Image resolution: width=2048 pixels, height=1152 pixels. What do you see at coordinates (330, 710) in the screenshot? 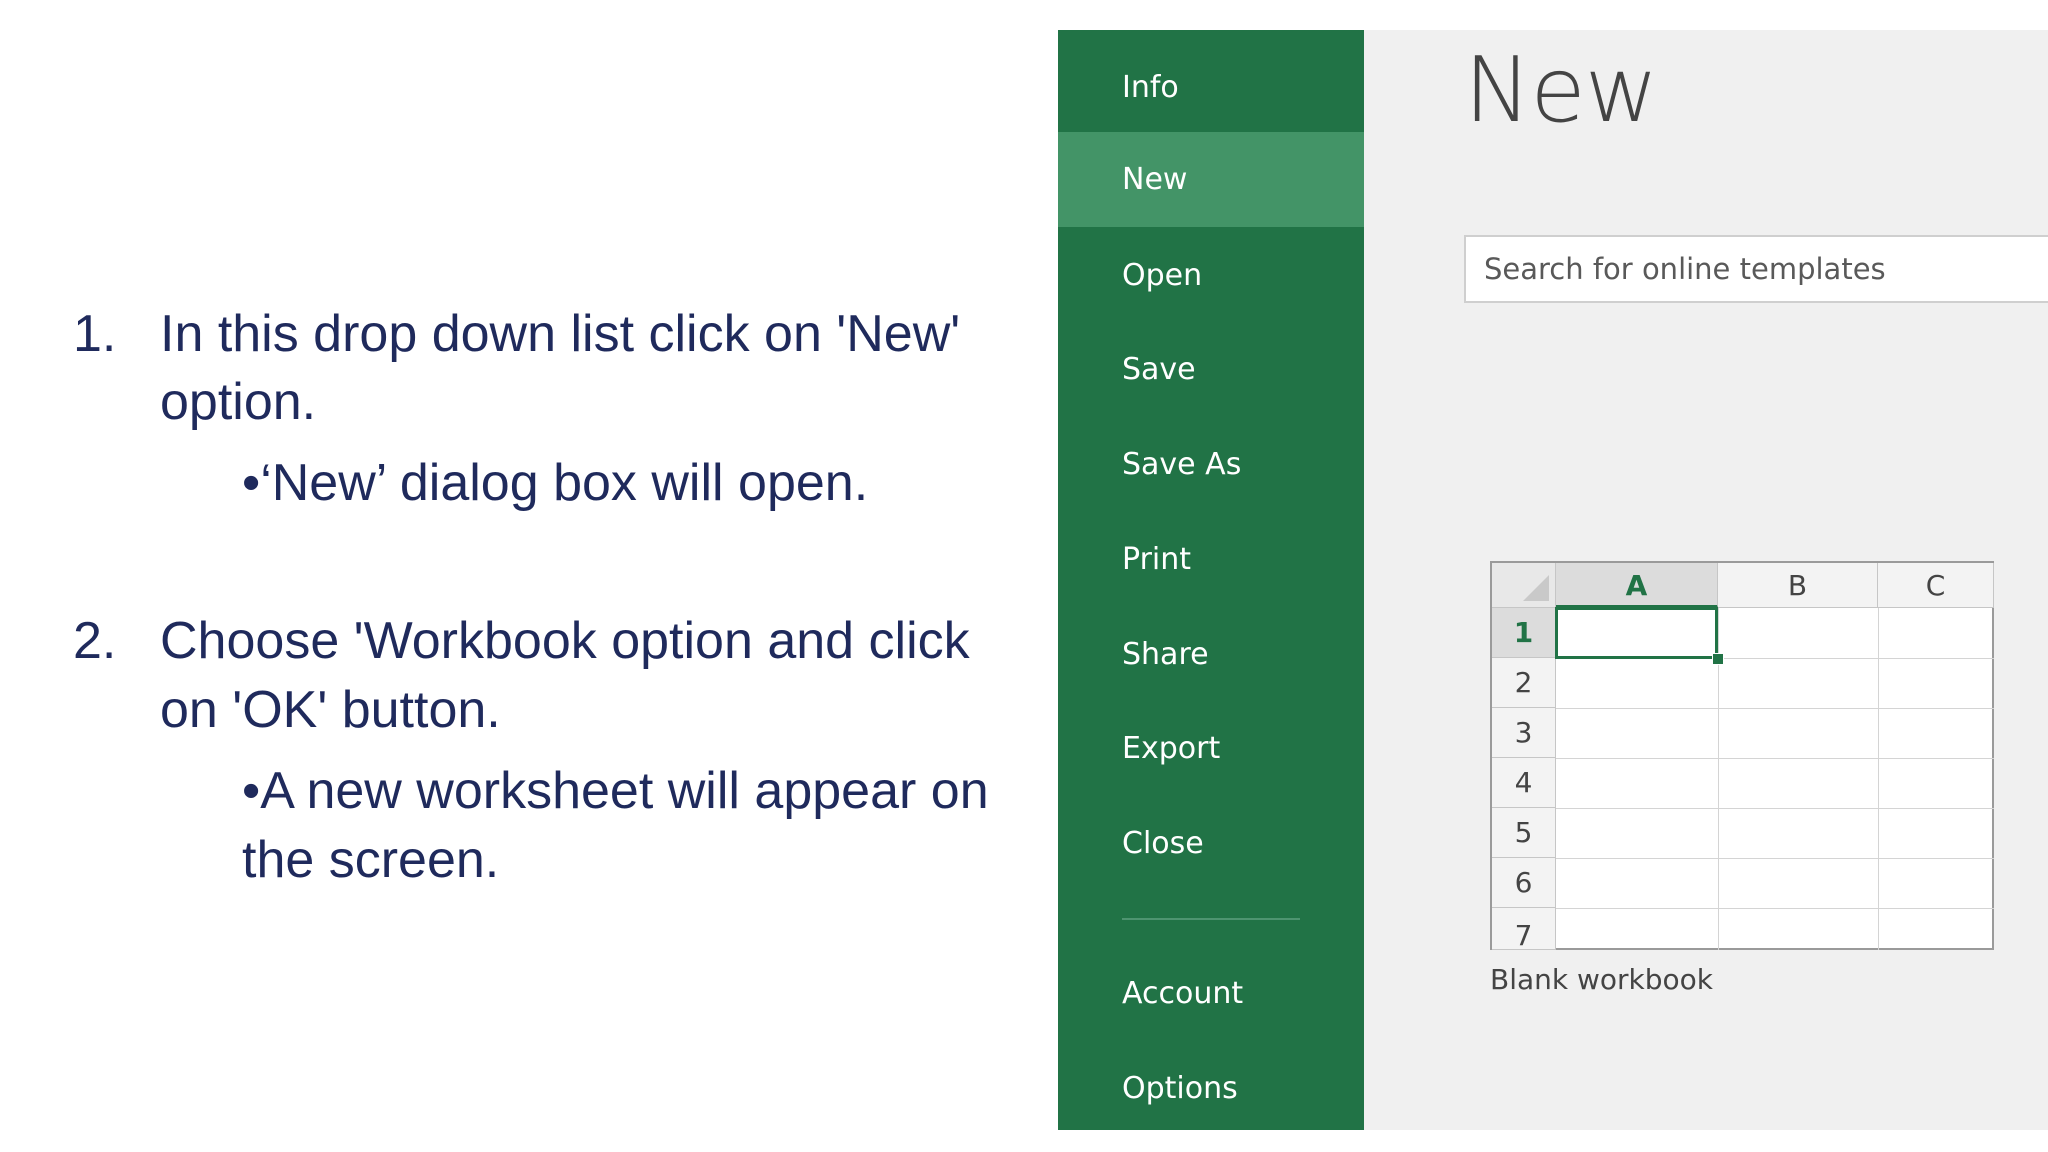
I see `step-2-text-line-2: on 'OK' button.` at bounding box center [330, 710].